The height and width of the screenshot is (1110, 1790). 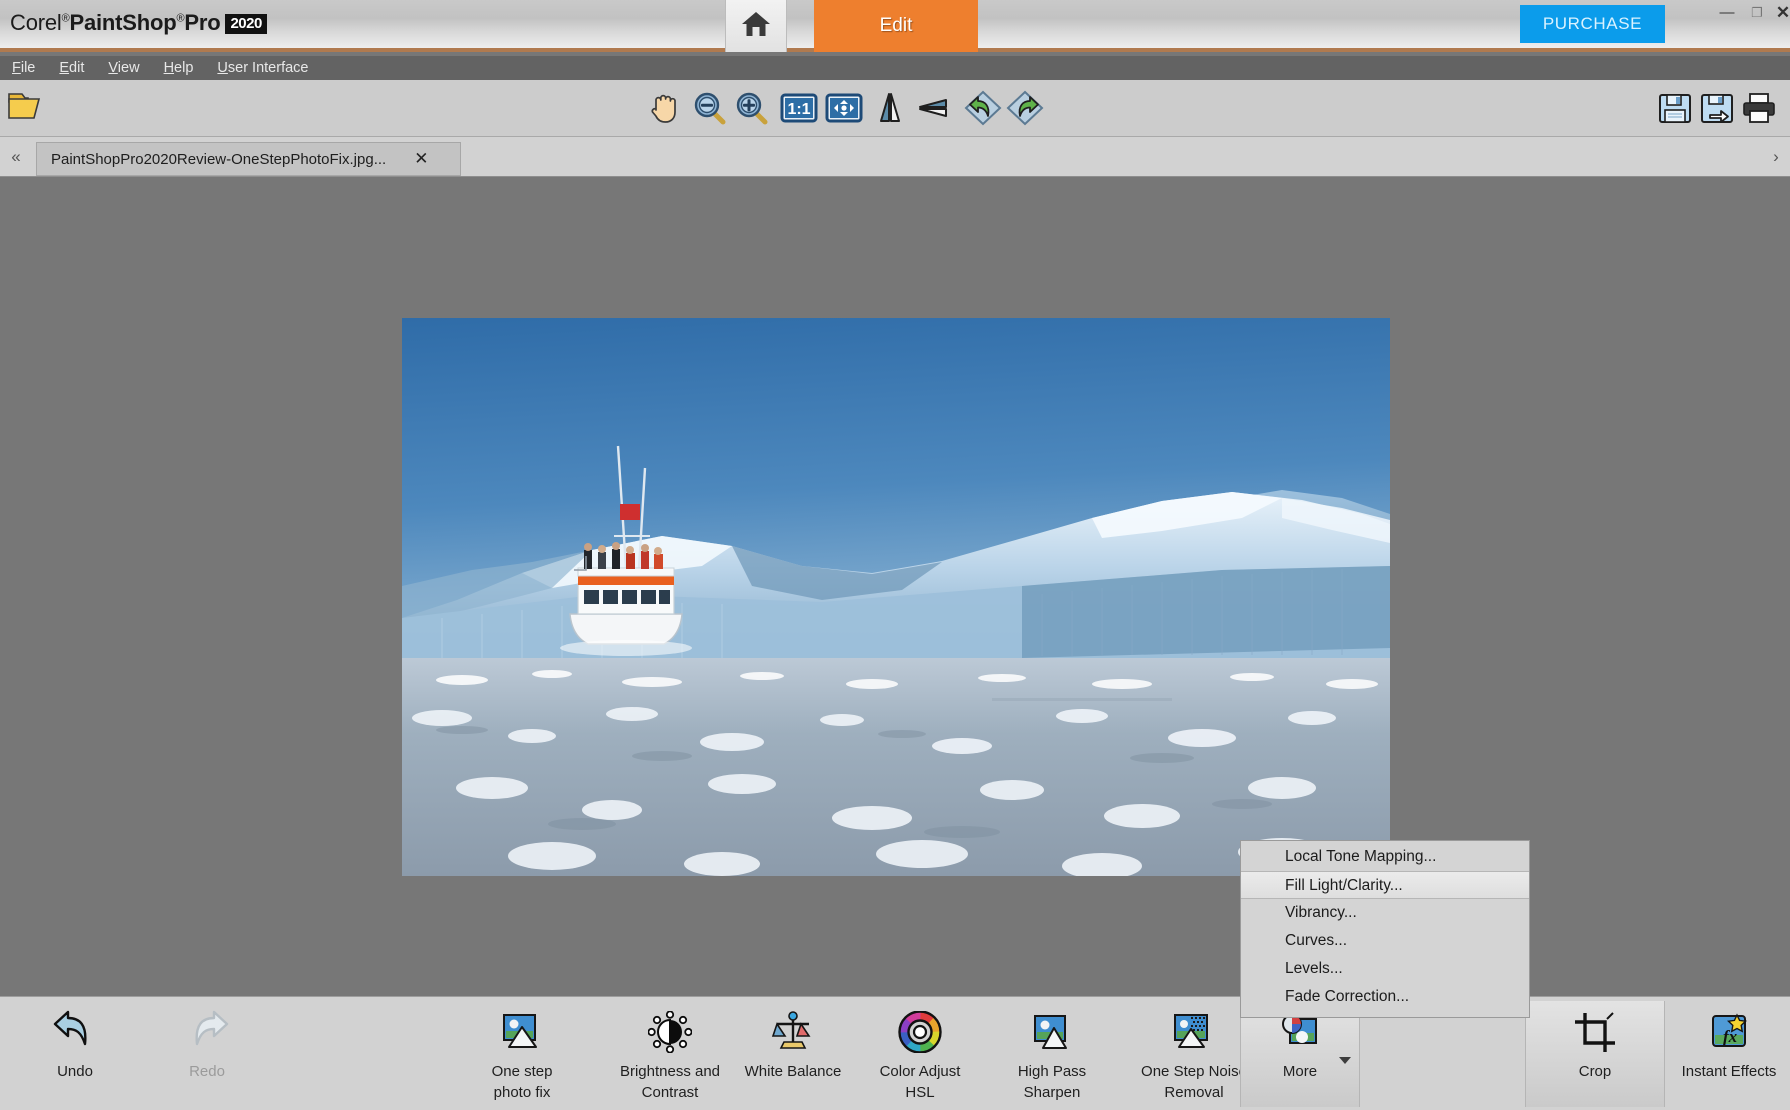 I want to click on brand-year: 2020, so click(x=246, y=24).